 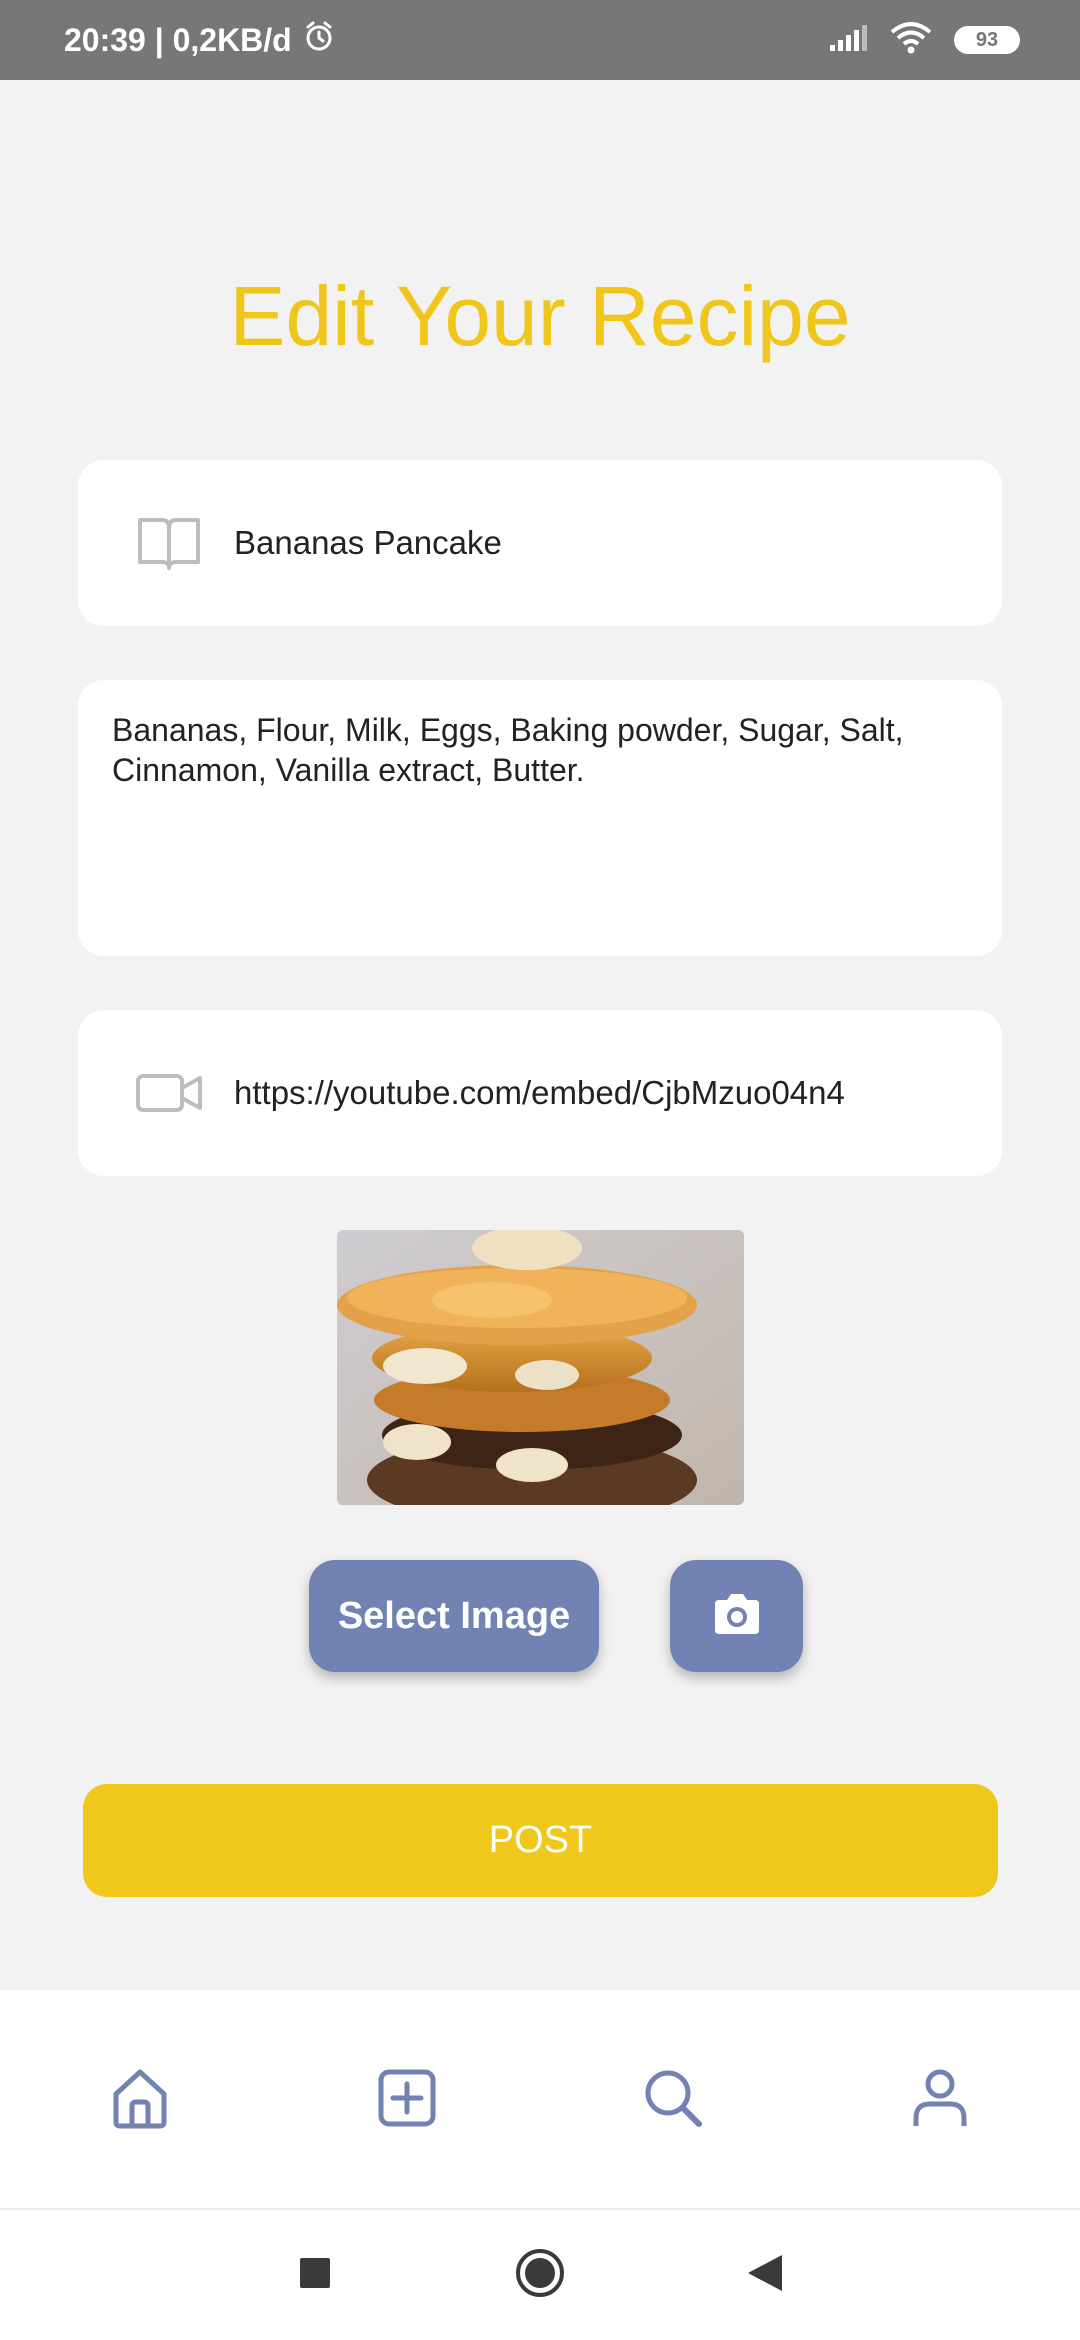 I want to click on camera-icon, so click(x=737, y=1616).